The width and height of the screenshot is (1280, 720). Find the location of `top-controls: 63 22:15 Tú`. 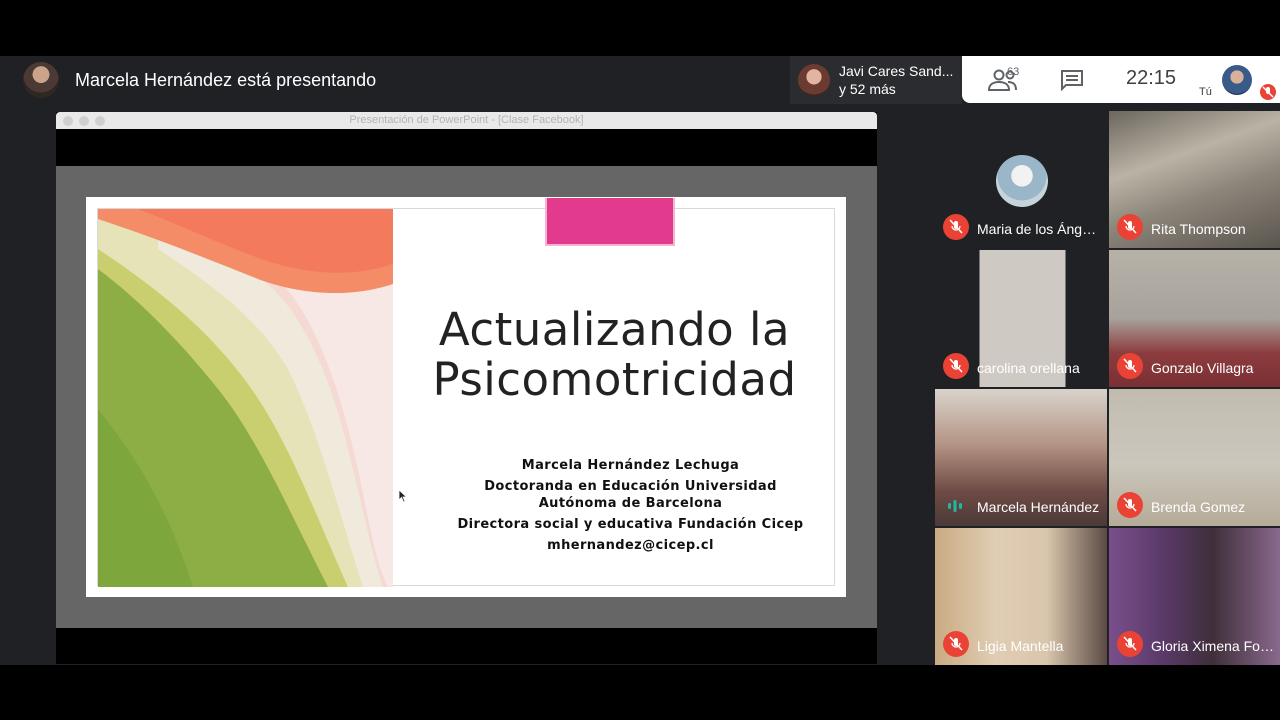

top-controls: 63 22:15 Tú is located at coordinates (1121, 79).